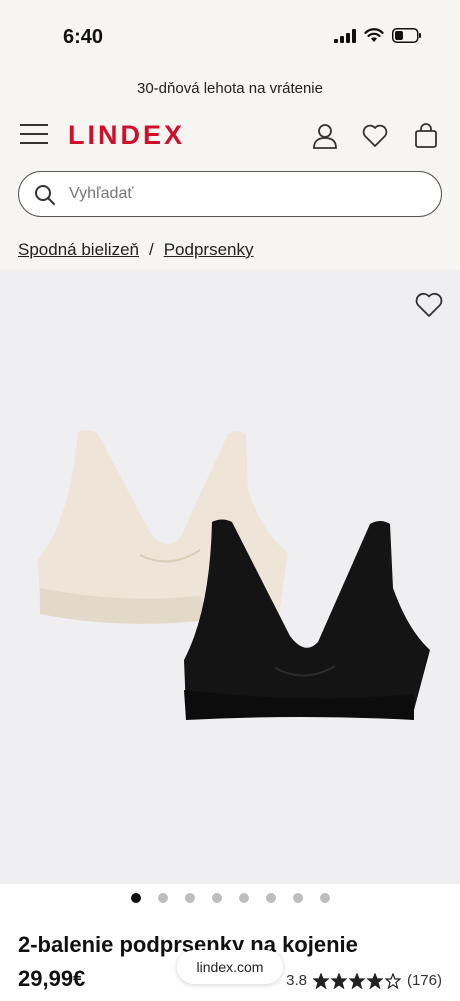 This screenshot has height=1001, width=460. I want to click on black-bra-image, so click(307, 619).